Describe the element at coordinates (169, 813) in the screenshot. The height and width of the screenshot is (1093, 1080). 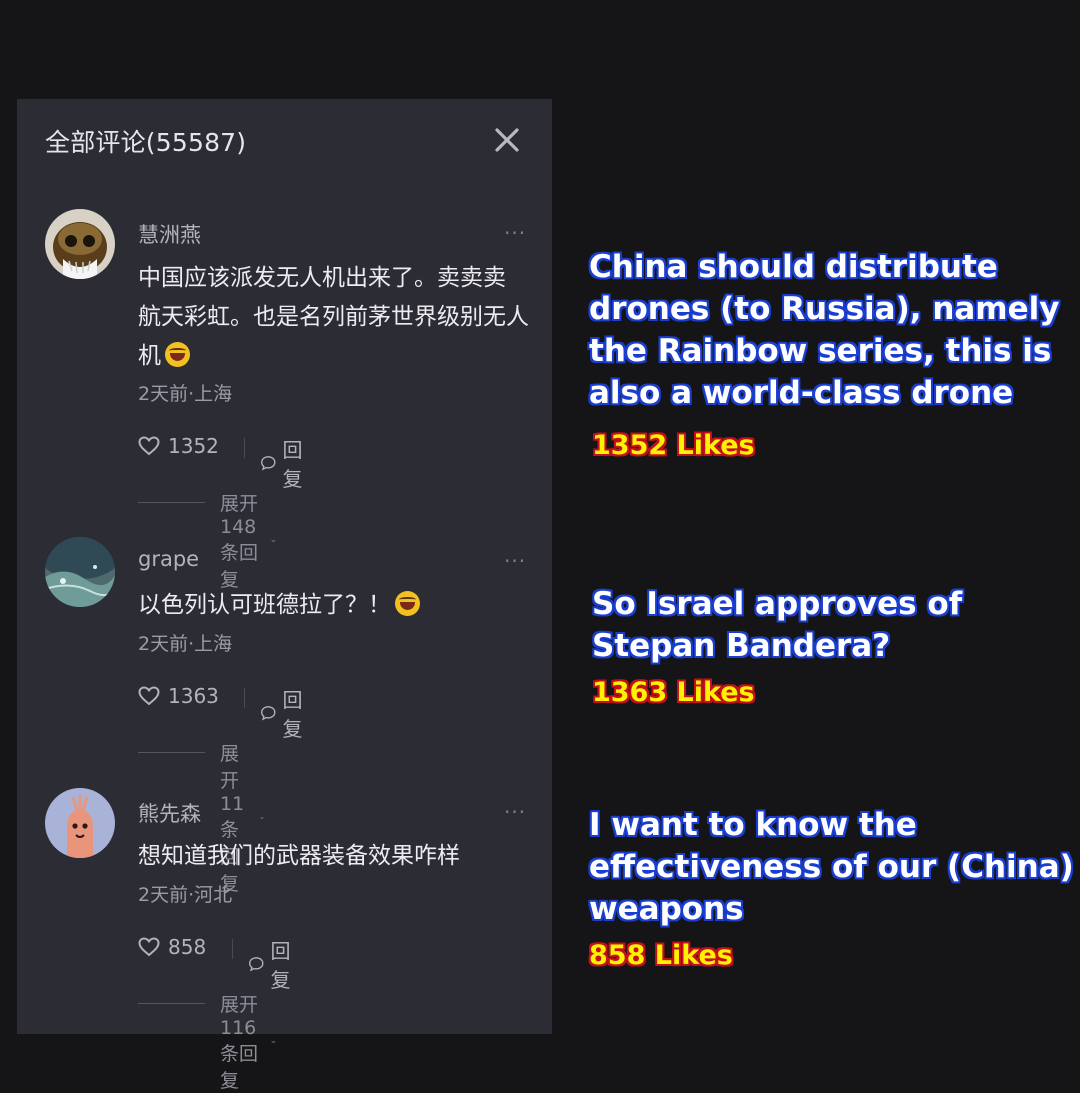
I see `username: 熊先森` at that location.